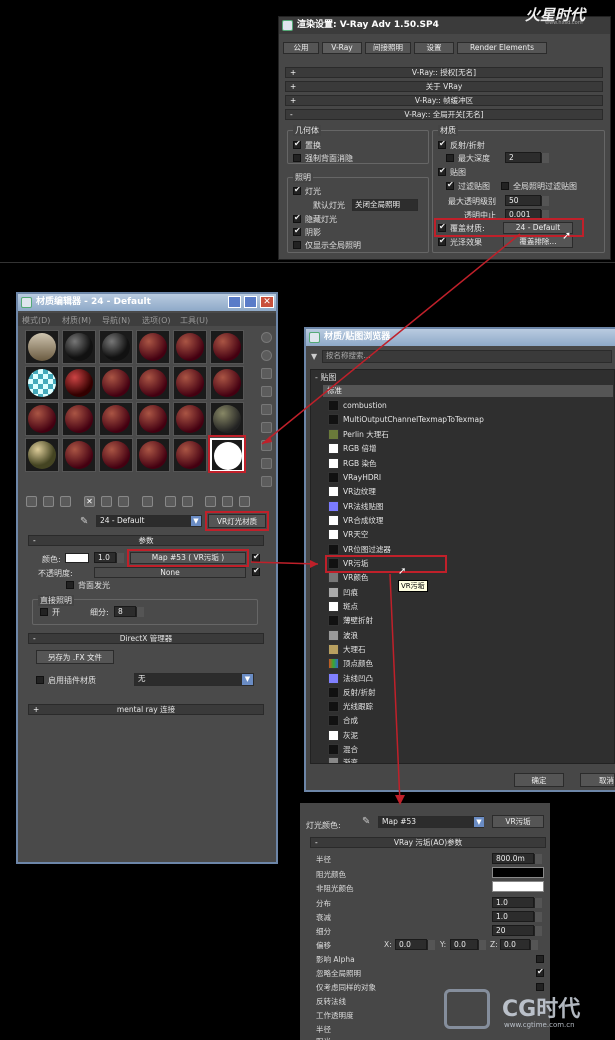 This screenshot has height=1040, width=615. I want to click on arrow-browser-to-panel, so click(395, 688).